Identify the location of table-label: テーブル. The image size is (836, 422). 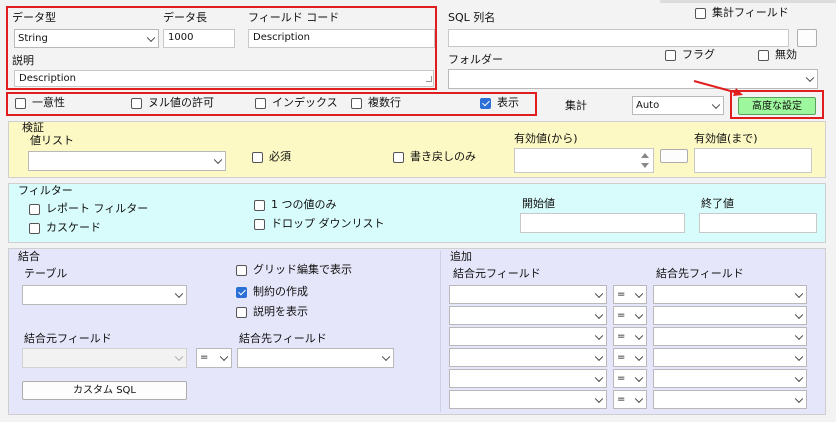
(46, 273).